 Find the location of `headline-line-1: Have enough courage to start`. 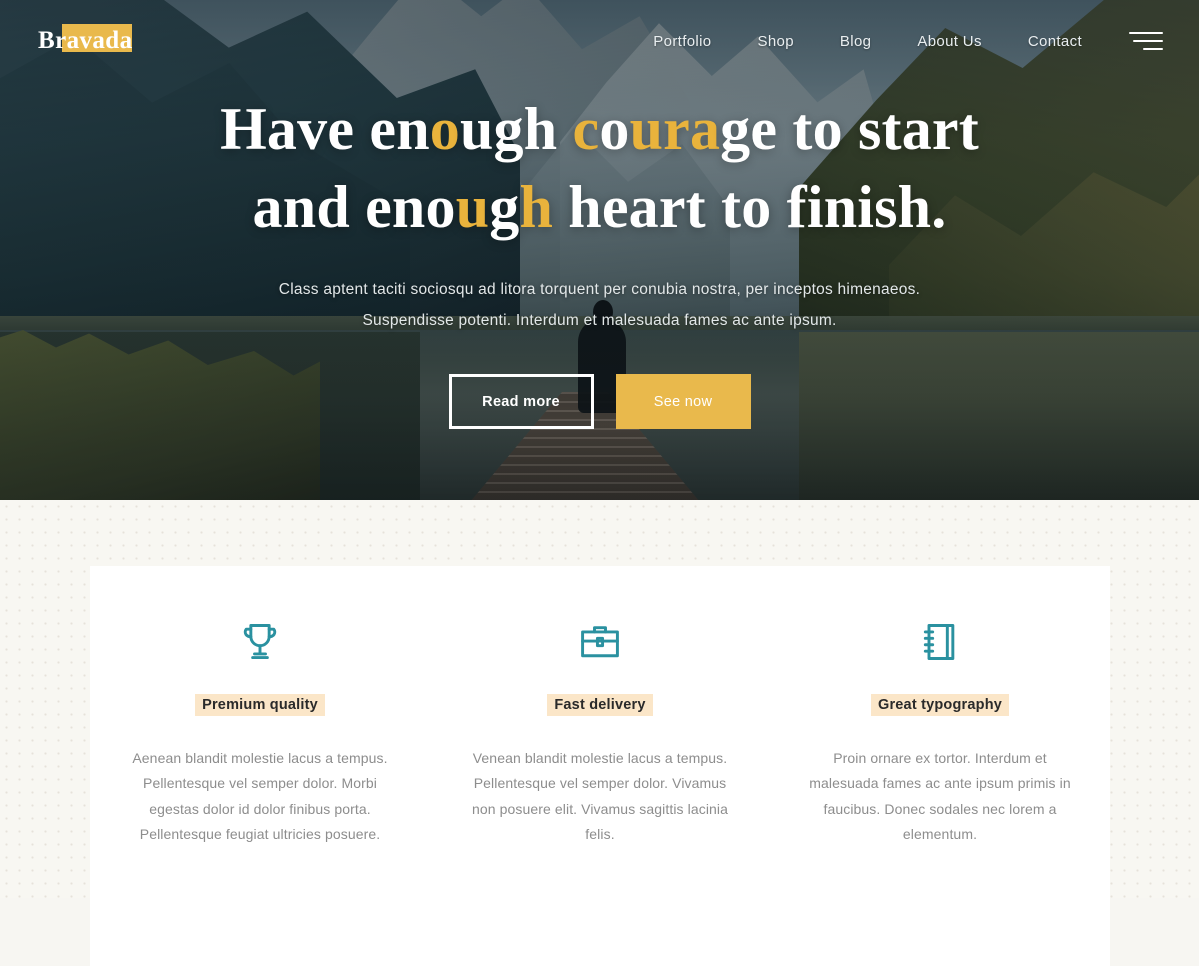

headline-line-1: Have enough courage to start is located at coordinates (599, 129).